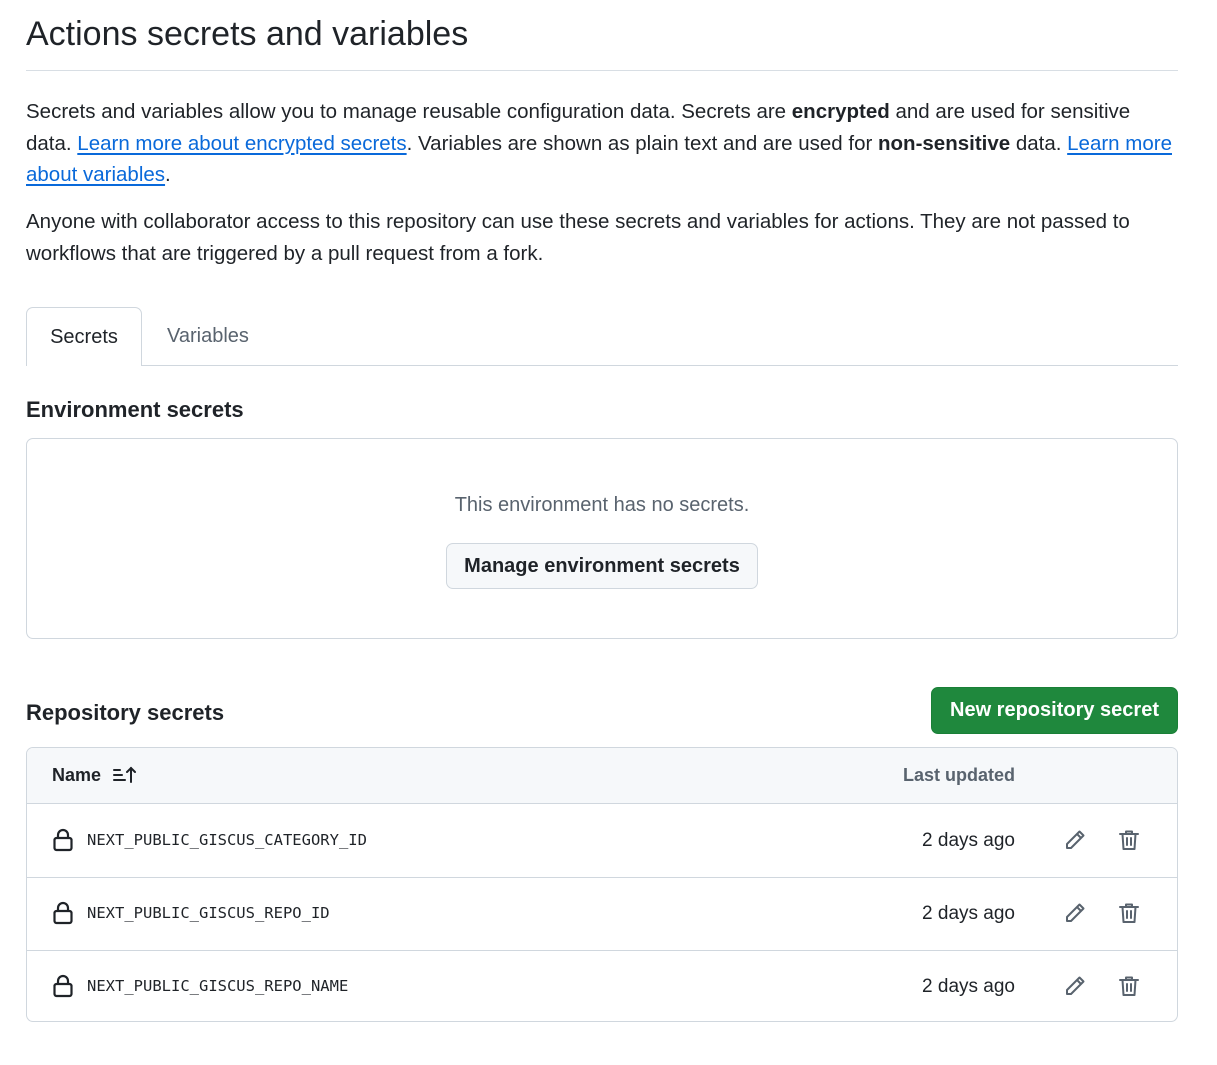 This screenshot has height=1065, width=1217. Describe the element at coordinates (840, 111) in the screenshot. I see `intro-bold-encrypted: encrypted` at that location.